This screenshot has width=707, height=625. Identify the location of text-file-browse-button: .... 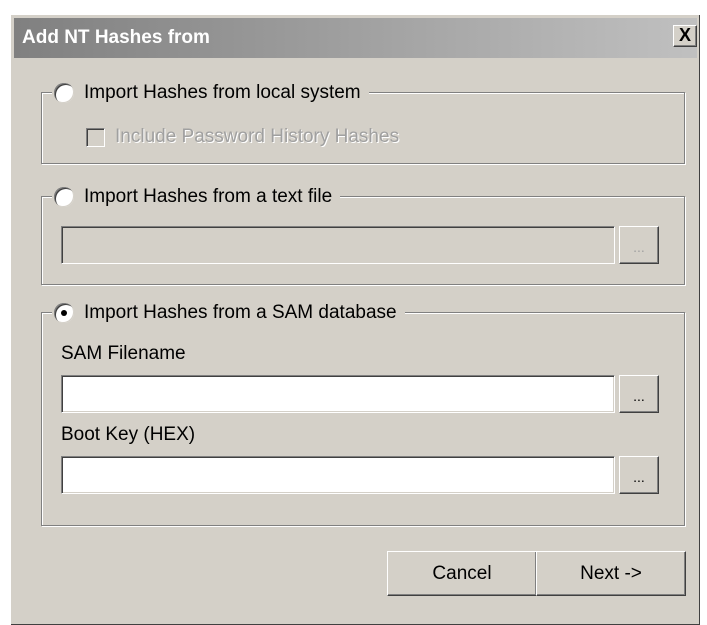
(639, 245).